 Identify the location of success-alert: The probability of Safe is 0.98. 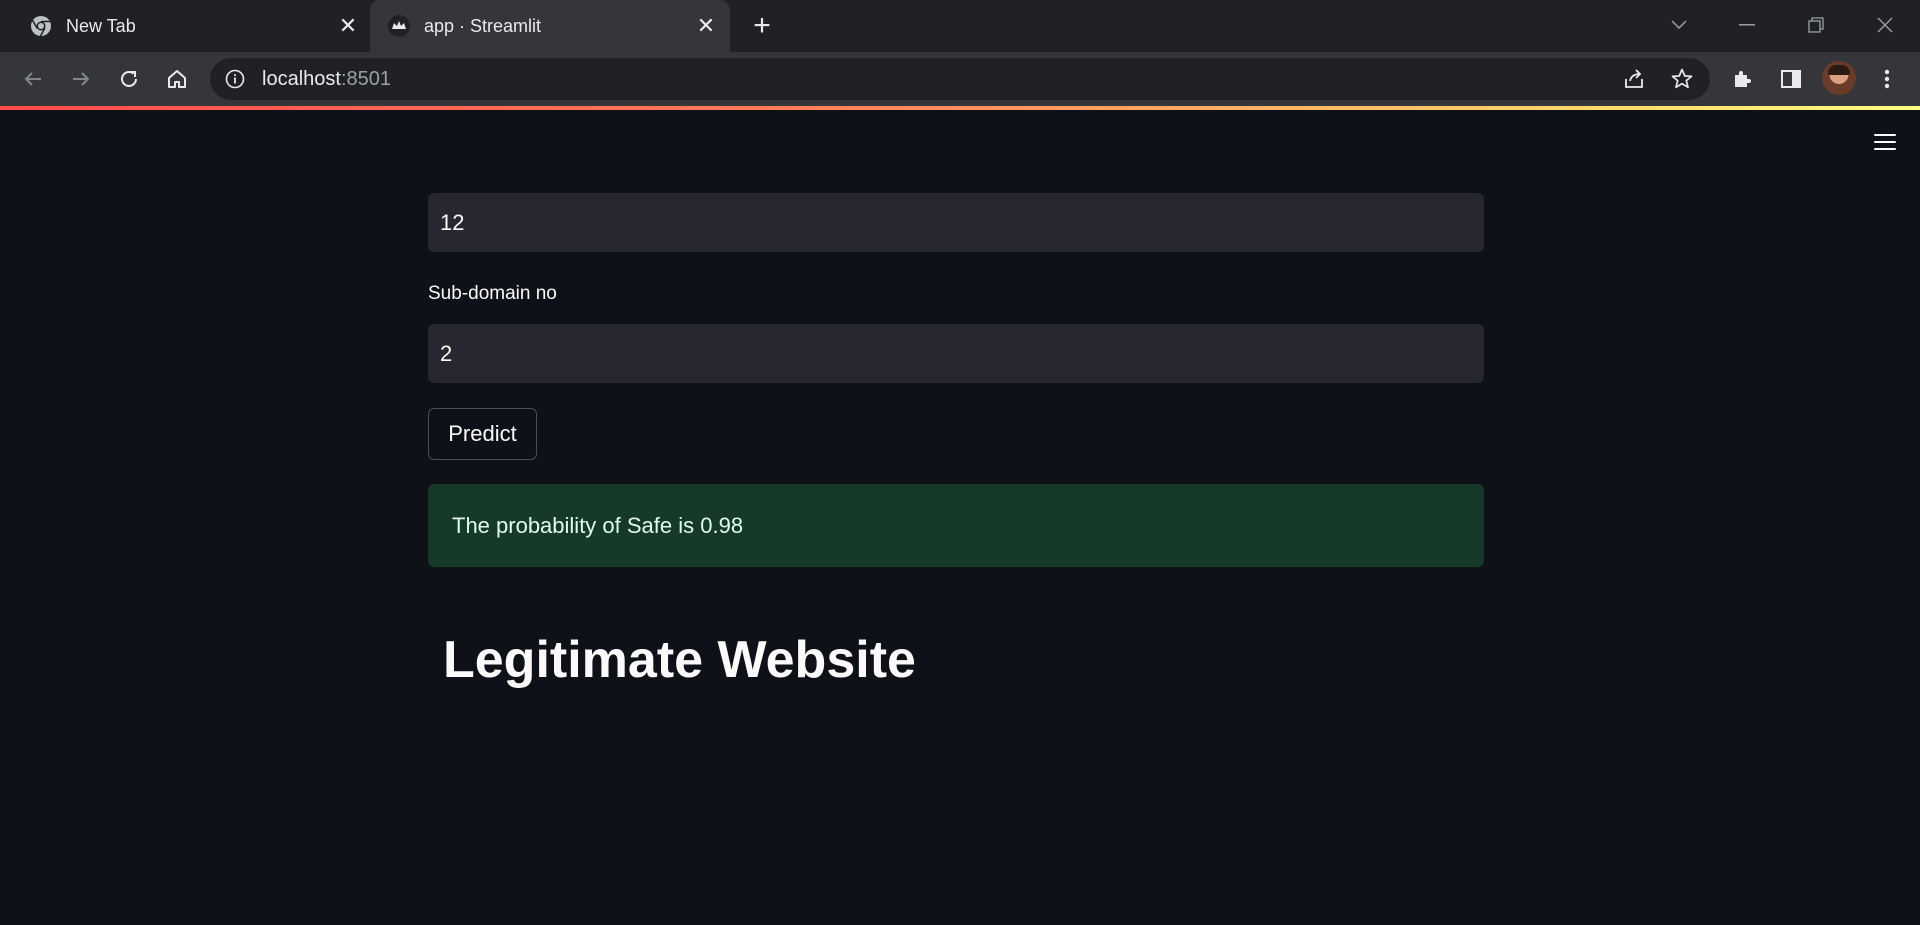
(956, 525).